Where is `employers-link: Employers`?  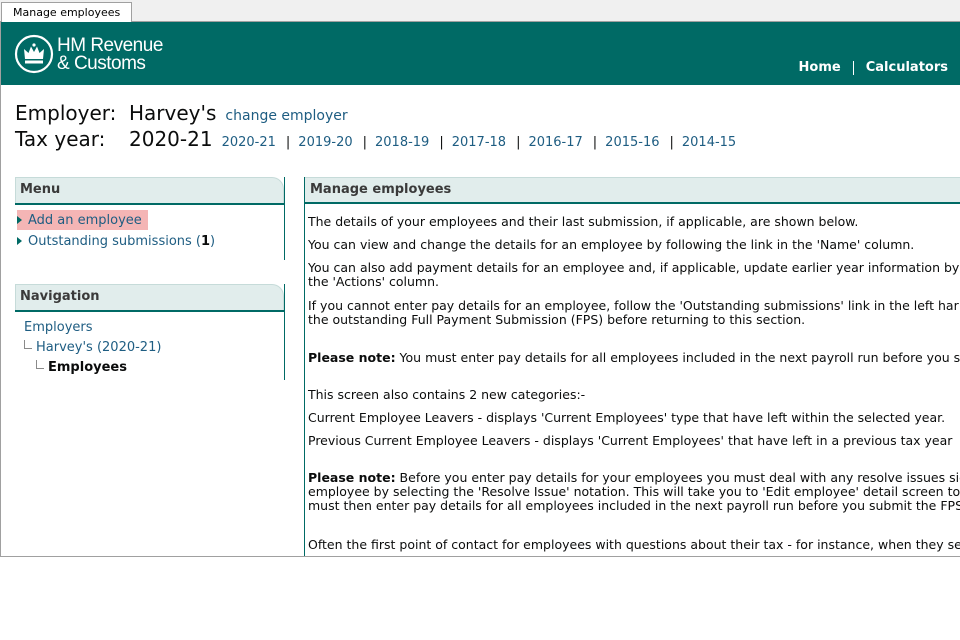 employers-link: Employers is located at coordinates (58, 327).